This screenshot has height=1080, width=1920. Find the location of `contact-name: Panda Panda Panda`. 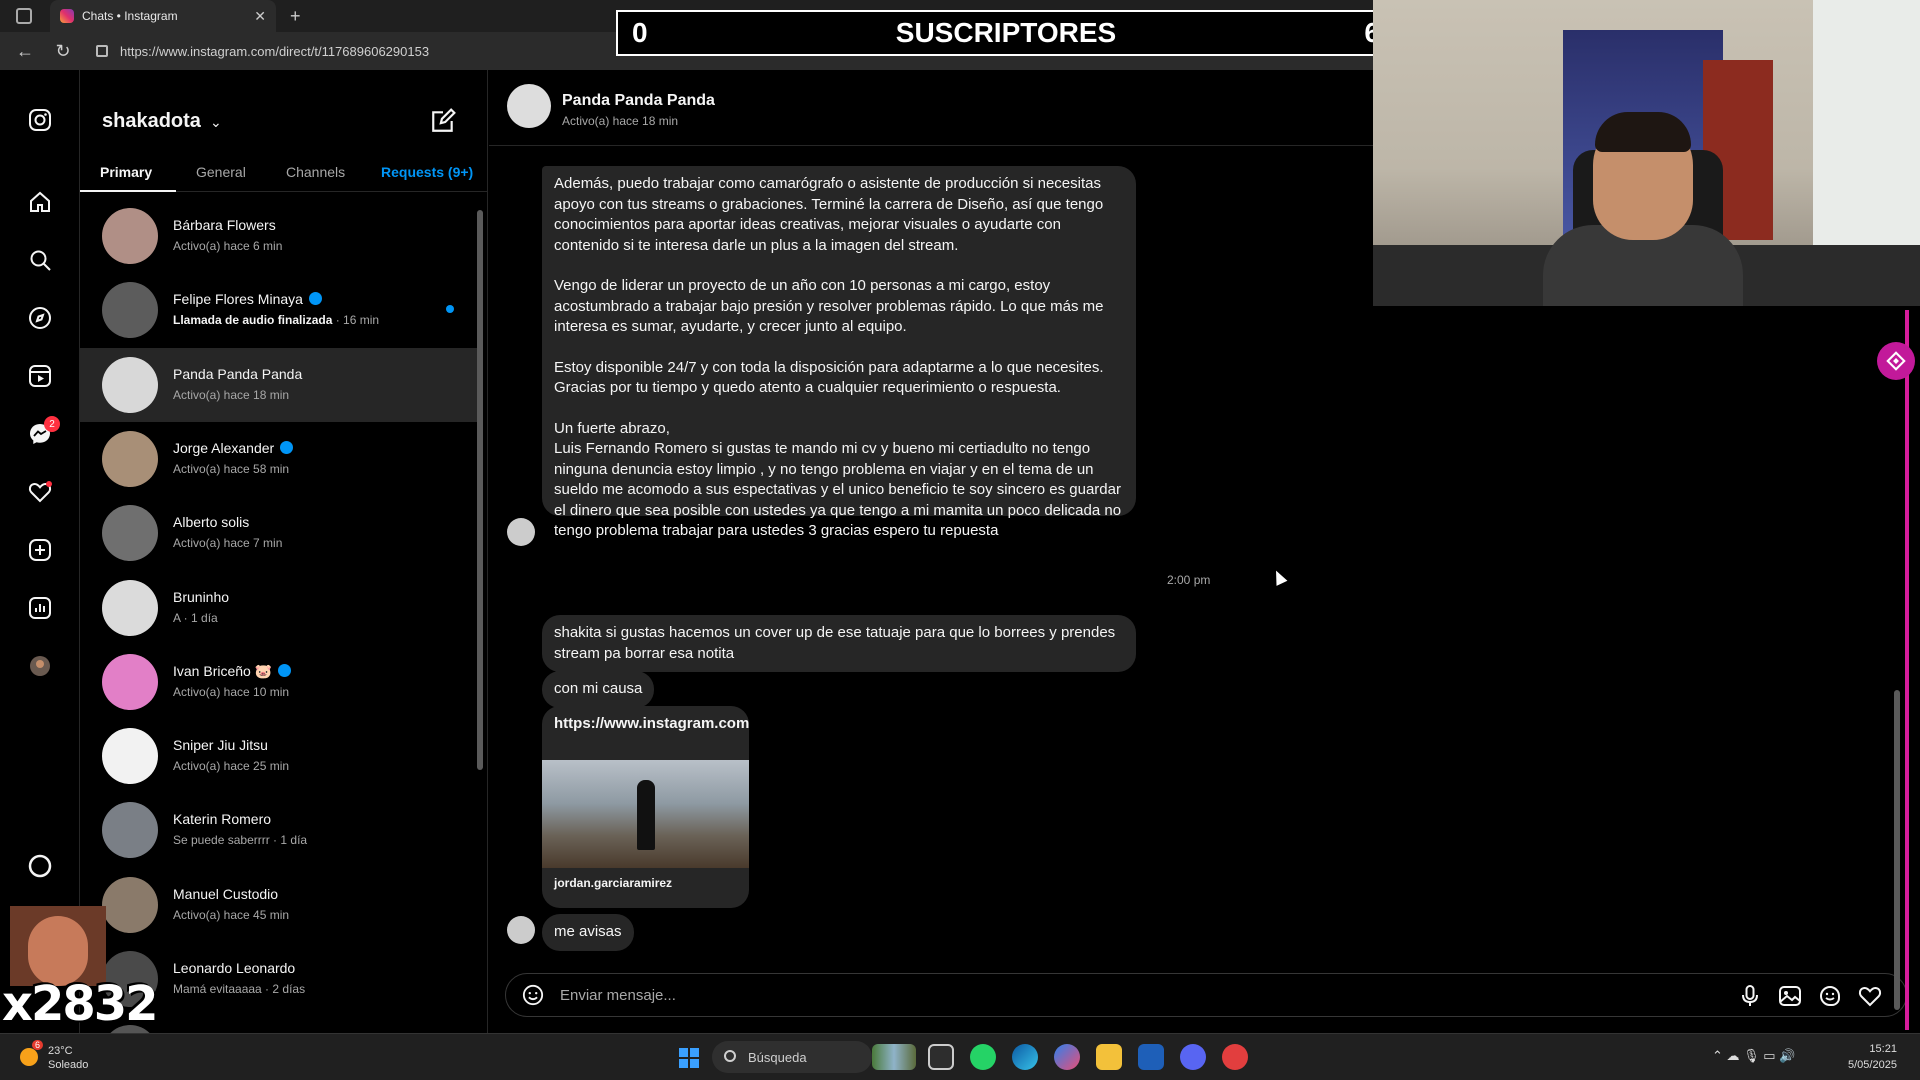

contact-name: Panda Panda Panda is located at coordinates (638, 101).